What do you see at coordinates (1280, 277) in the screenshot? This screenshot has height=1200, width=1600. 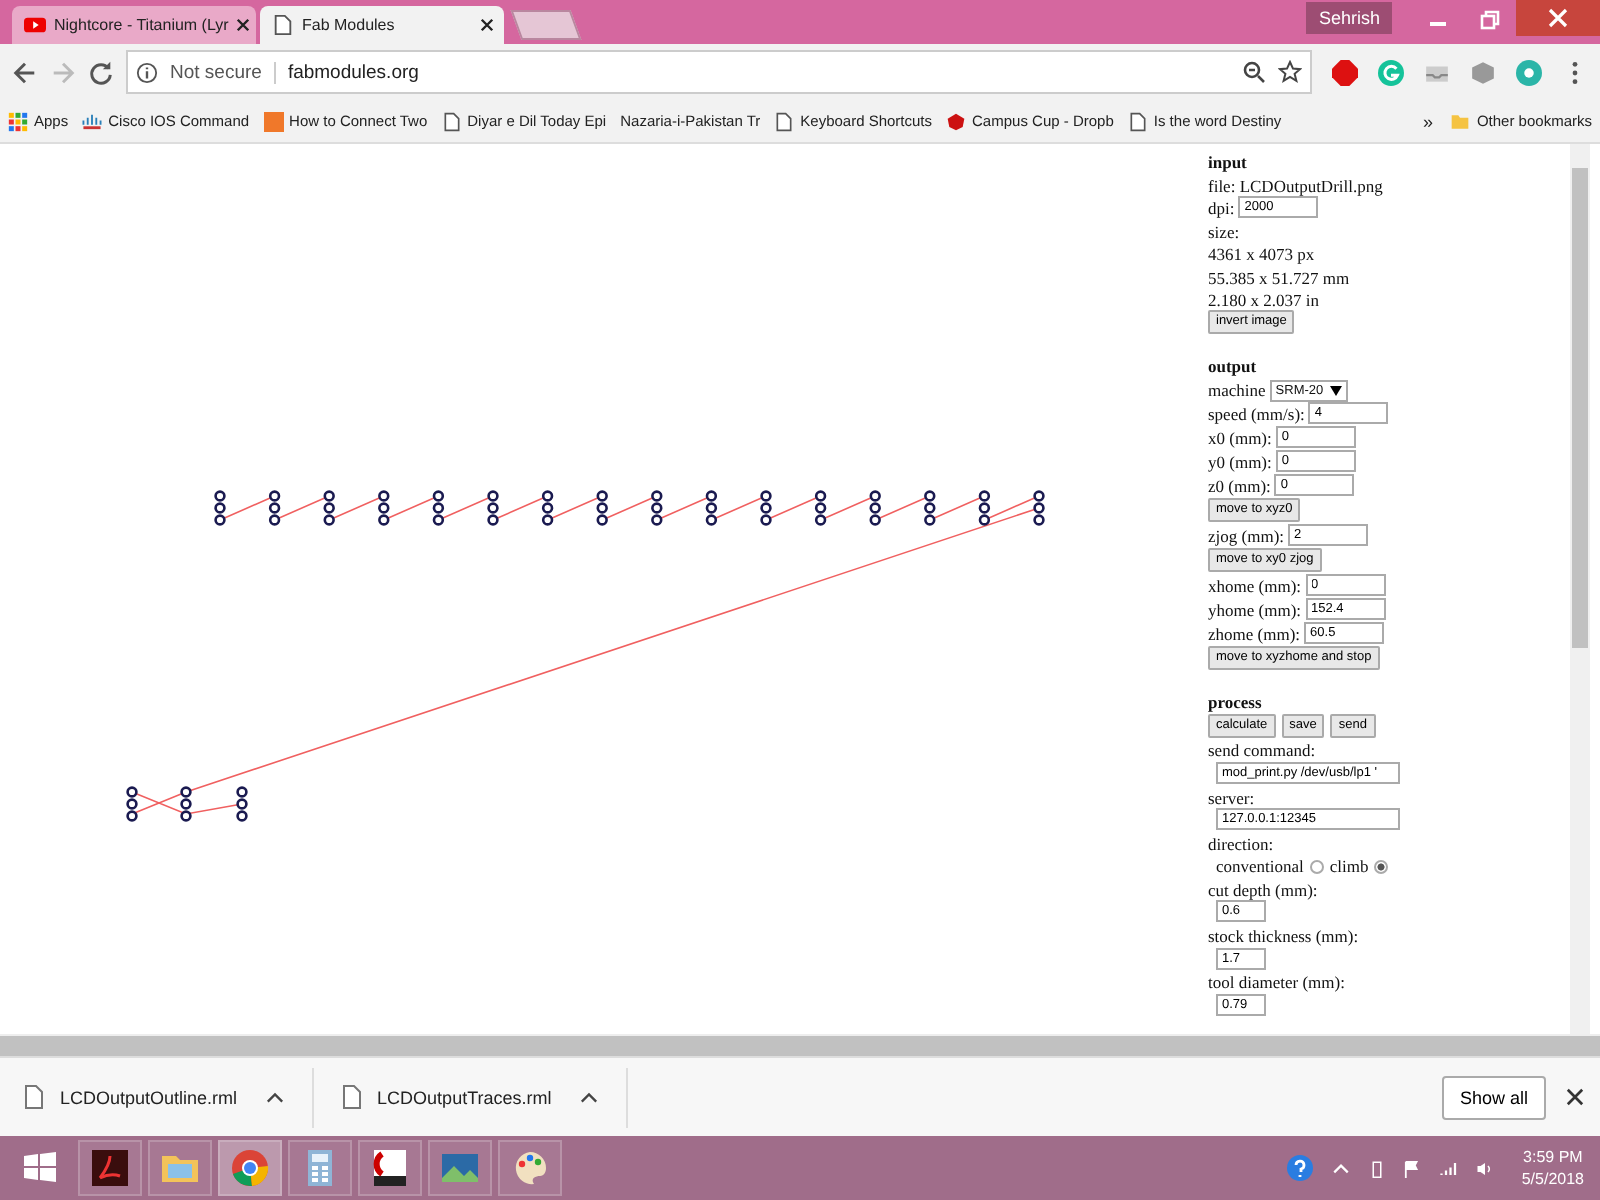 I see `info-text: 55.385 x 51.727 mm` at bounding box center [1280, 277].